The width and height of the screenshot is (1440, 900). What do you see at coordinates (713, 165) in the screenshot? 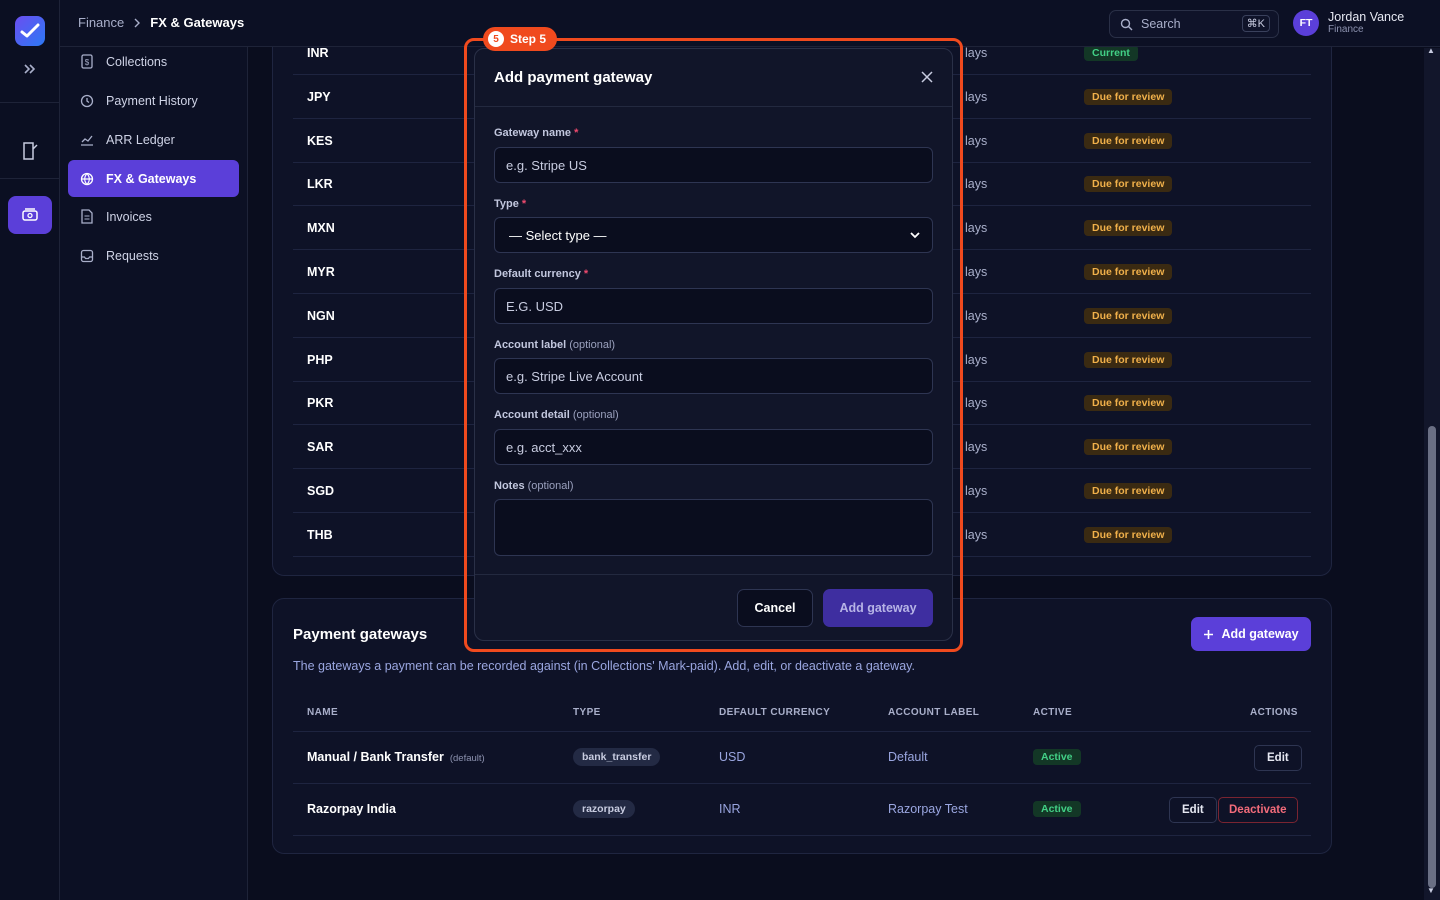
I see `gateway-name-input: e.g. Stripe US` at bounding box center [713, 165].